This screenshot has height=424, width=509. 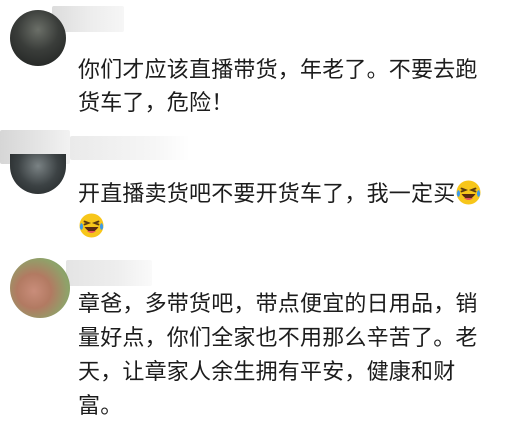 I want to click on comment-text: 开直播卖货吧不要开货车了，我一定买, so click(x=288, y=211).